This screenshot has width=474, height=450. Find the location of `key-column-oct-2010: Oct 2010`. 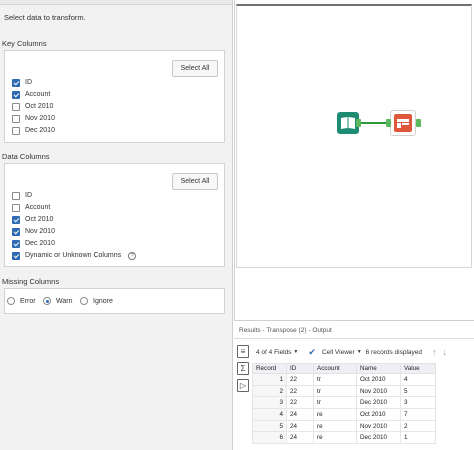

key-column-oct-2010: Oct 2010 is located at coordinates (32, 106).